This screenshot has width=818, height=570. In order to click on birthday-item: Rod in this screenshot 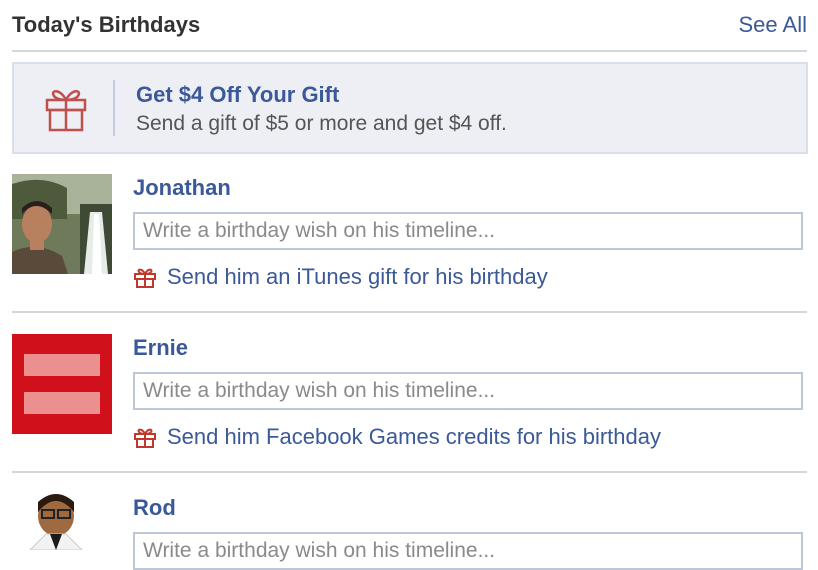, I will do `click(409, 532)`.